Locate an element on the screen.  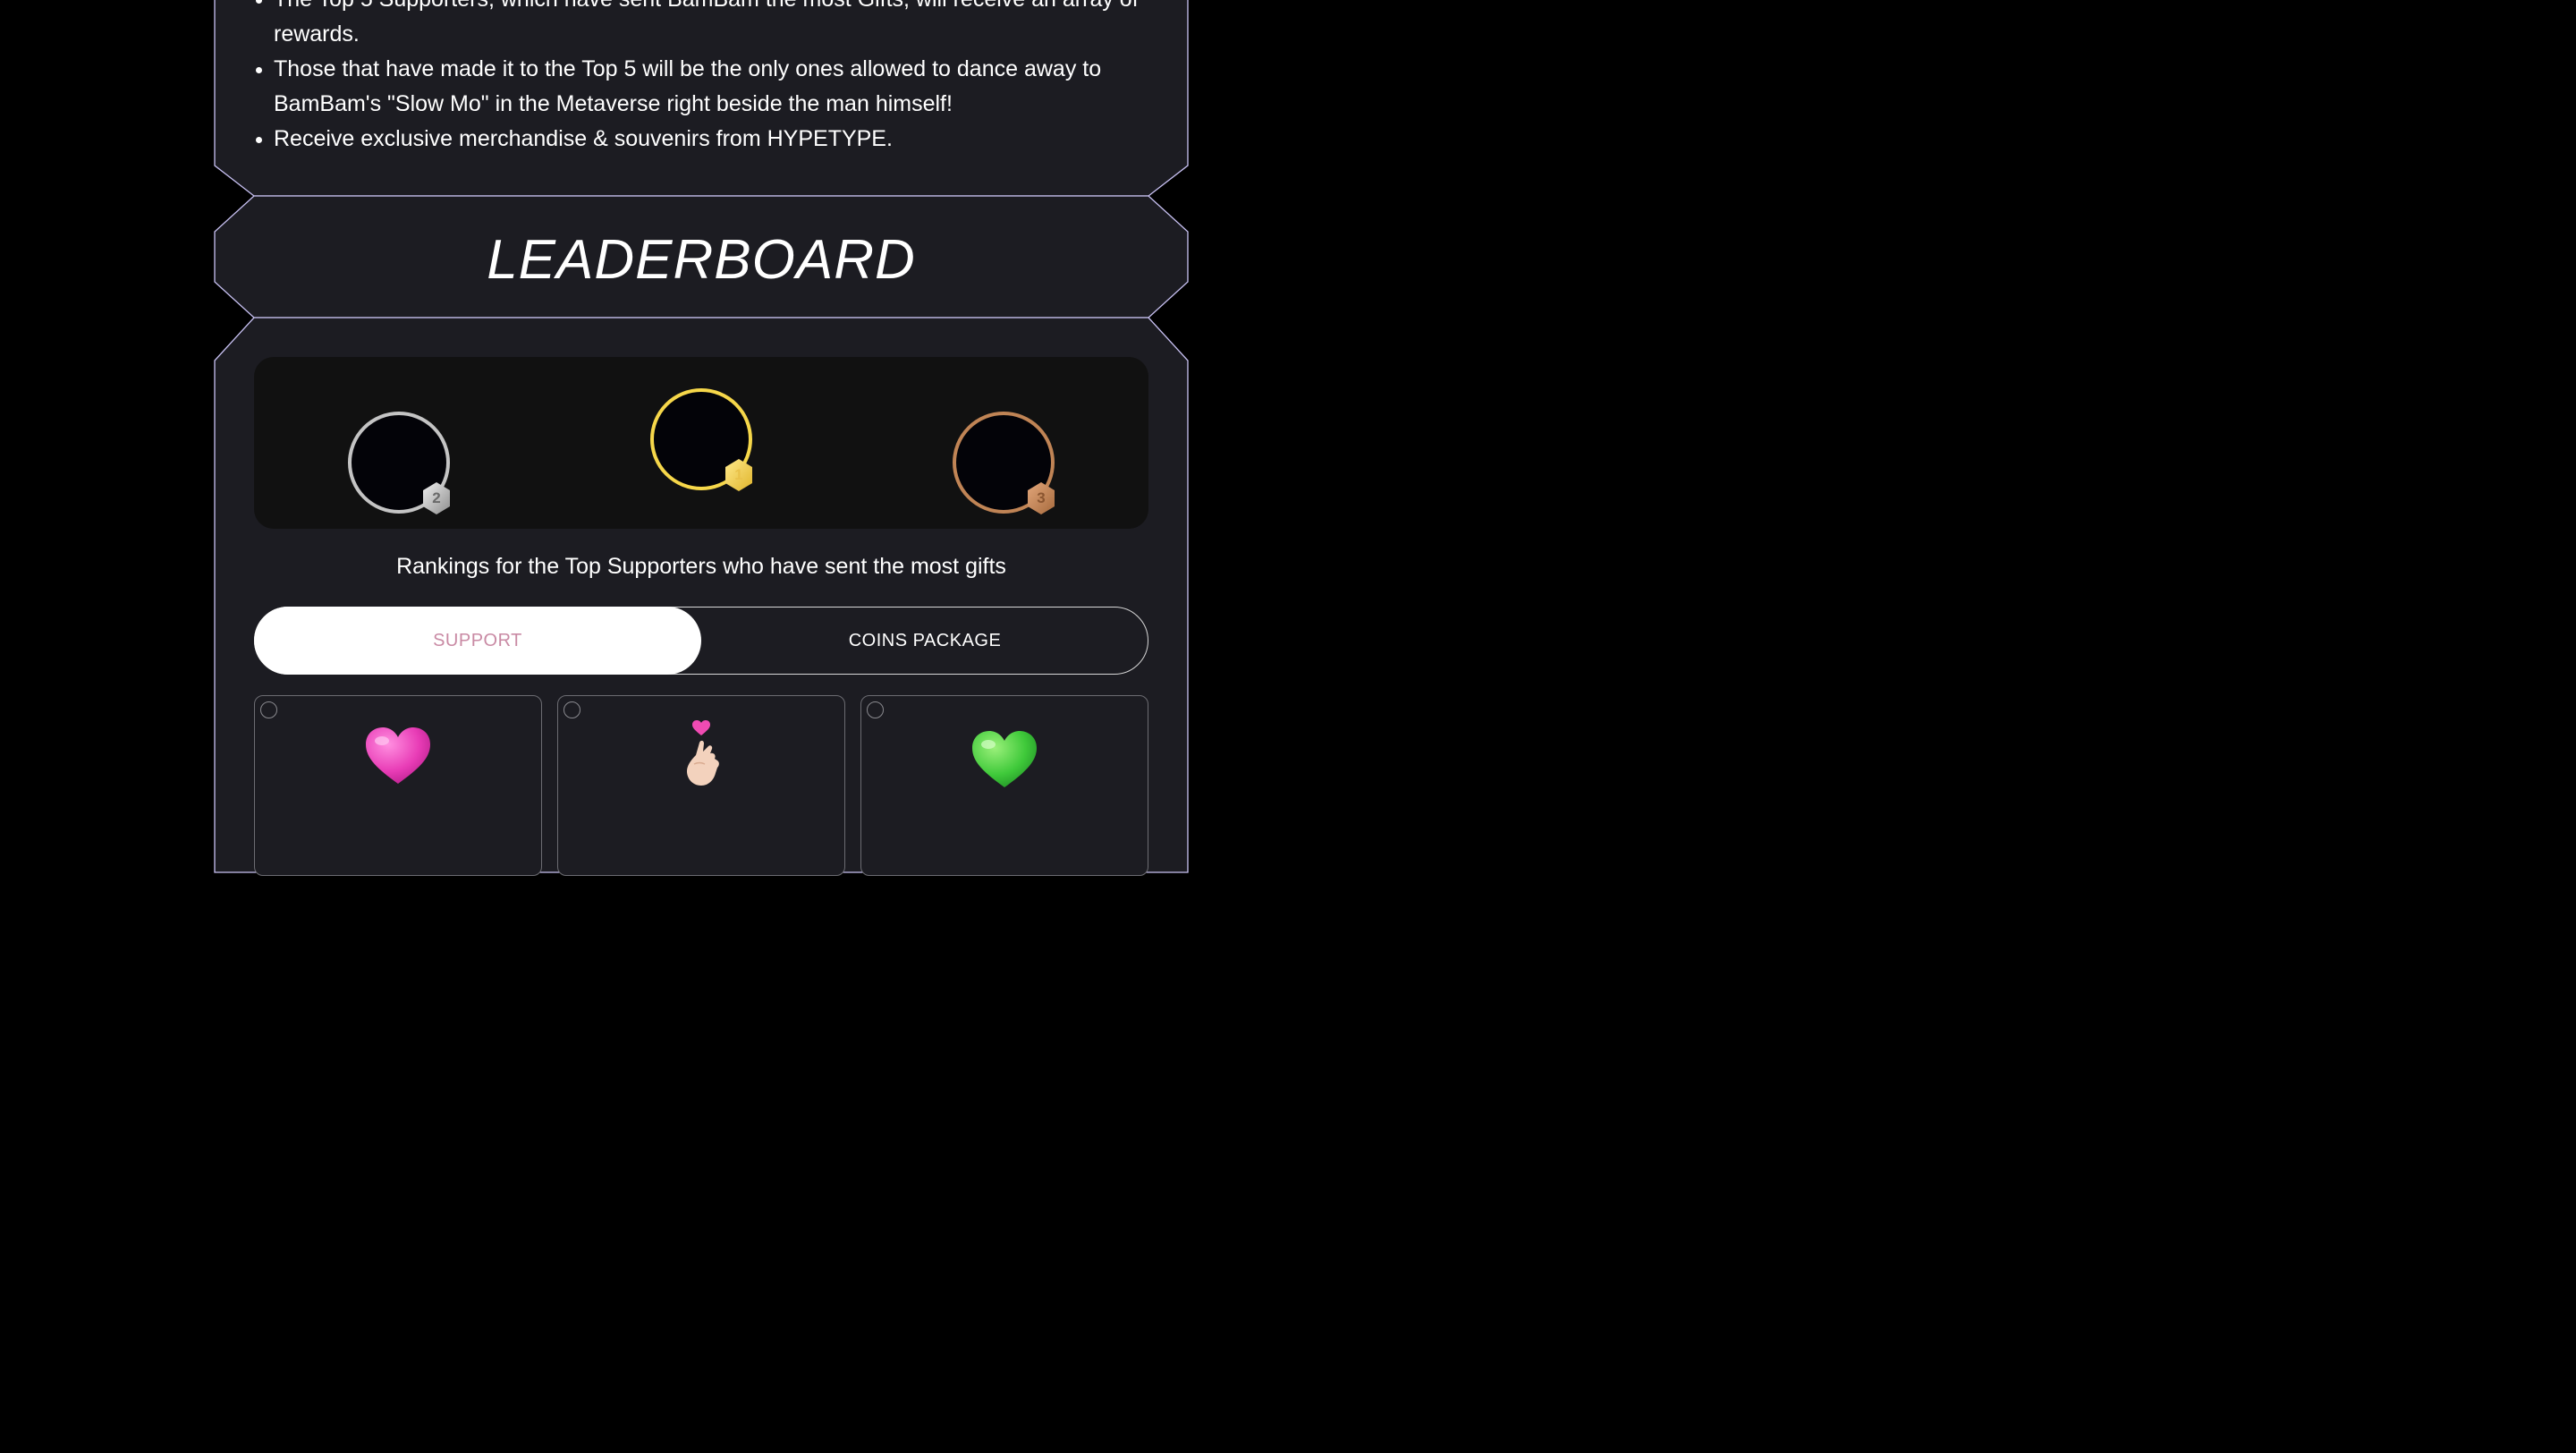
leaderboard-tabs: SUPPORT COINS PACKAGE is located at coordinates (701, 641).